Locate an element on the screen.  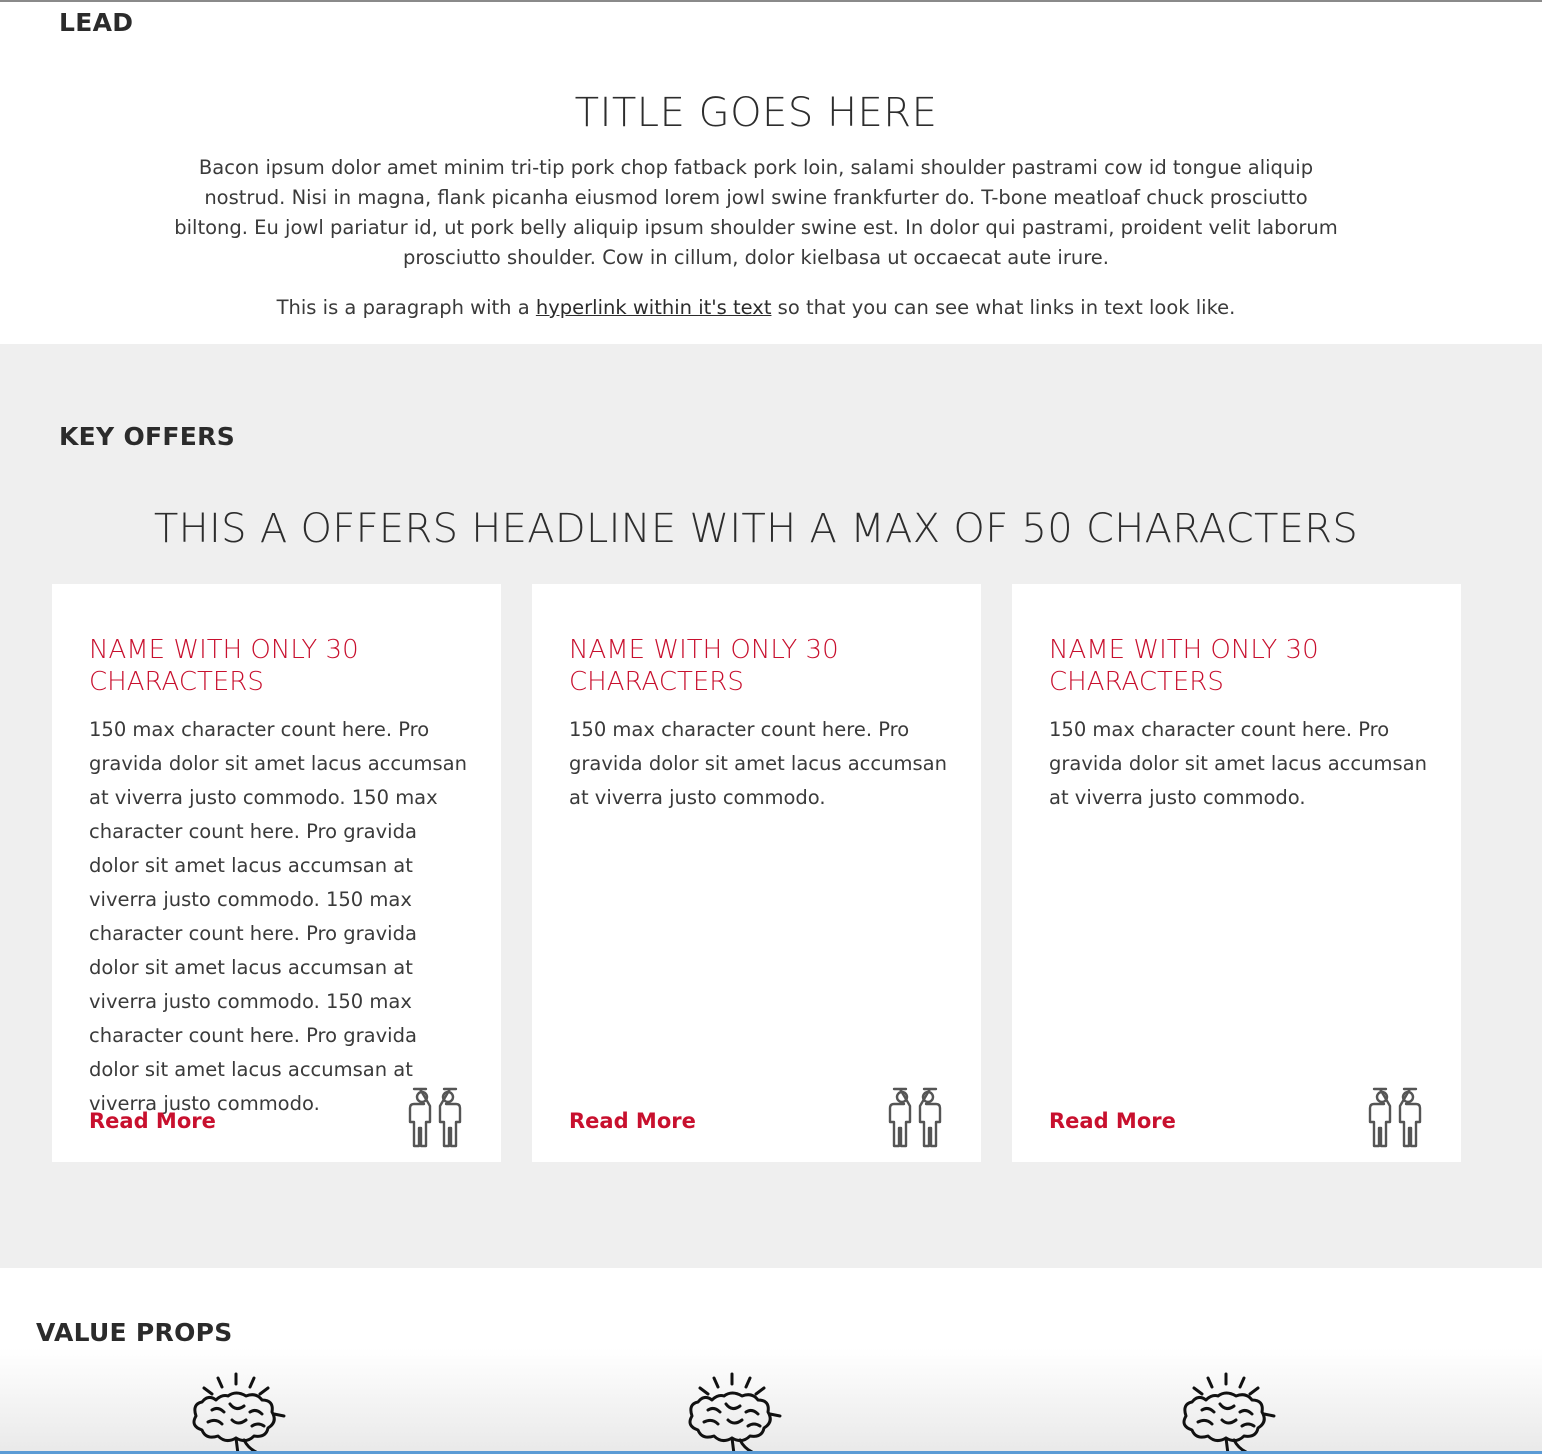
lead-section-label: LEAD is located at coordinates (96, 22).